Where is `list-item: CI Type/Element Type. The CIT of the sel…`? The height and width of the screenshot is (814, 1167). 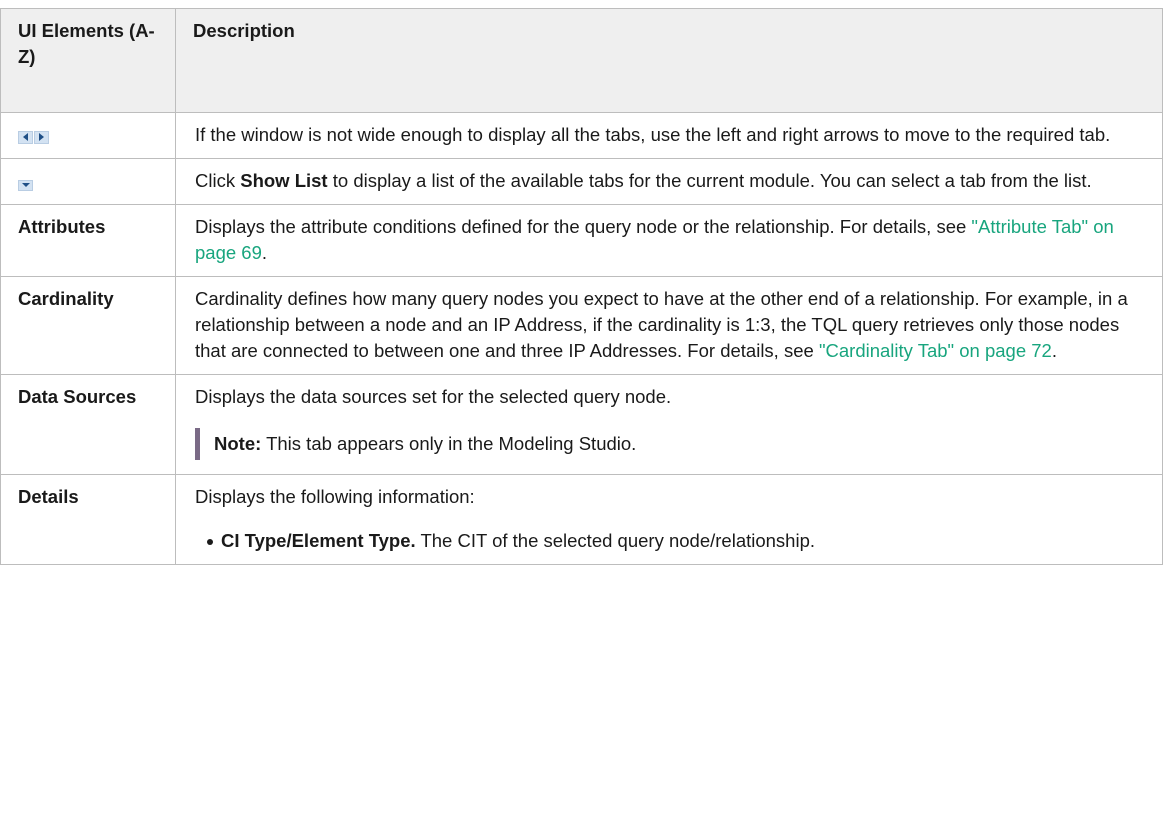
list-item: CI Type/Element Type. The CIT of the sel… is located at coordinates (679, 541).